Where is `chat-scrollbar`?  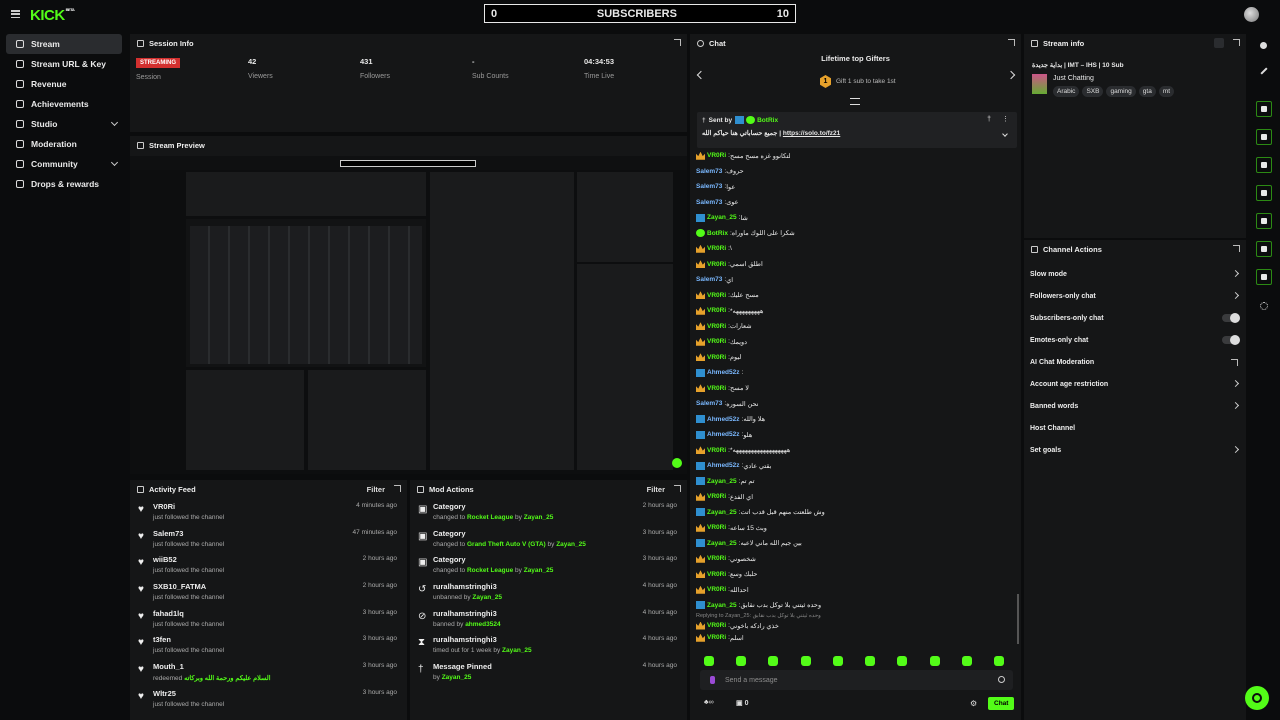 chat-scrollbar is located at coordinates (1018, 619).